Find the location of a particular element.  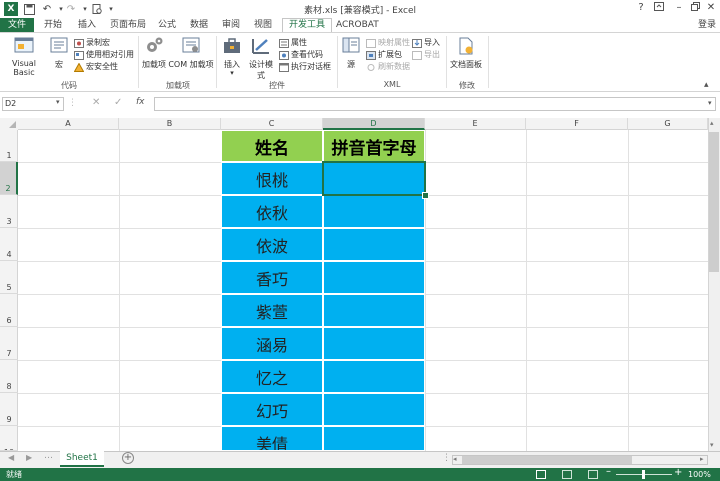

tab-home: 开始 is located at coordinates (53, 25).